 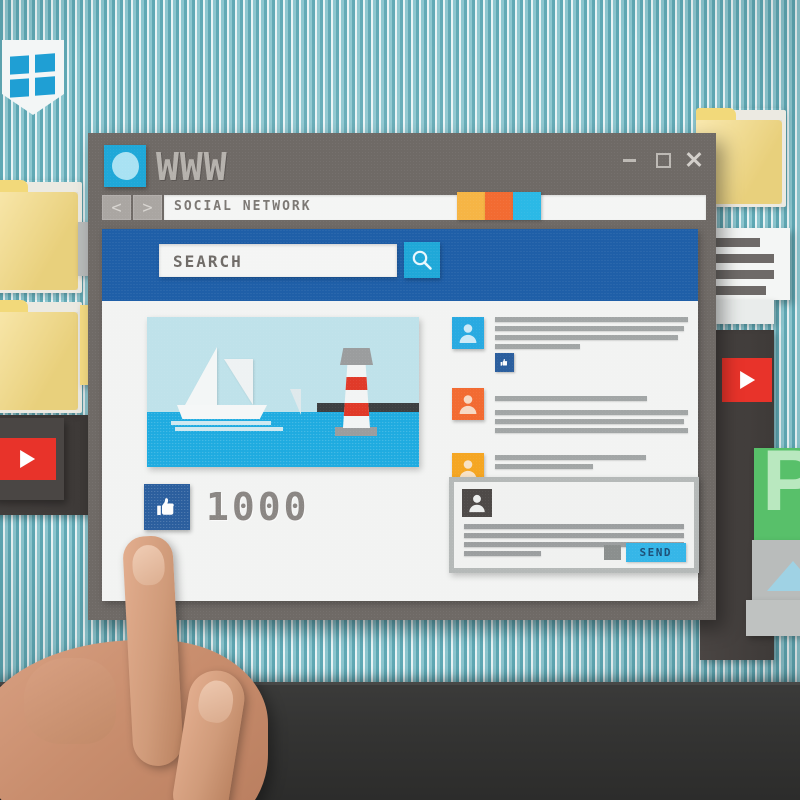 What do you see at coordinates (574, 525) in the screenshot?
I see `comment-composer: SEND` at bounding box center [574, 525].